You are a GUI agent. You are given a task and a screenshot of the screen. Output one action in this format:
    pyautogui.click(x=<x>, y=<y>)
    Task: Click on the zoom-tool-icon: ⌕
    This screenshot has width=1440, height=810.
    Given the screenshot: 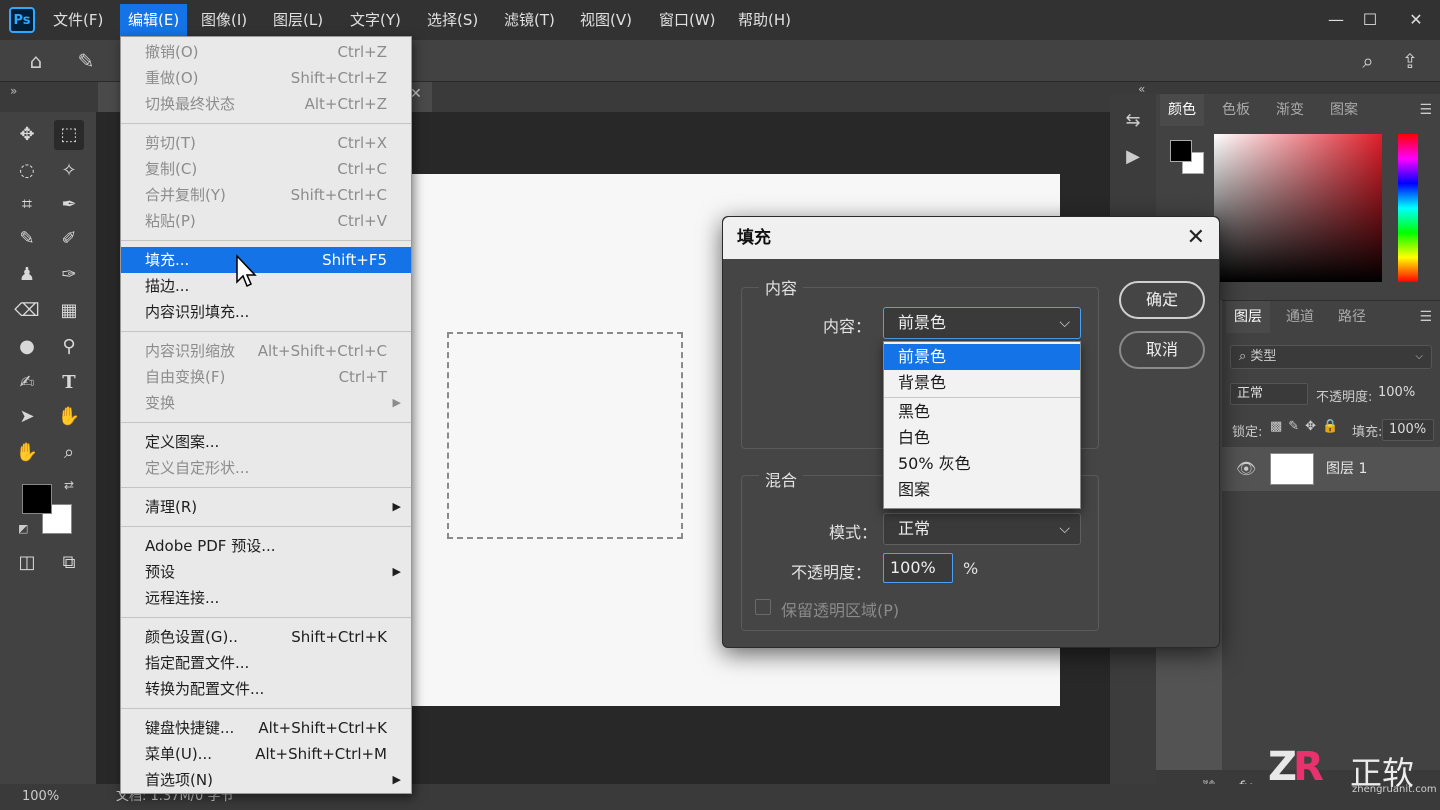 What is the action you would take?
    pyautogui.click(x=69, y=453)
    